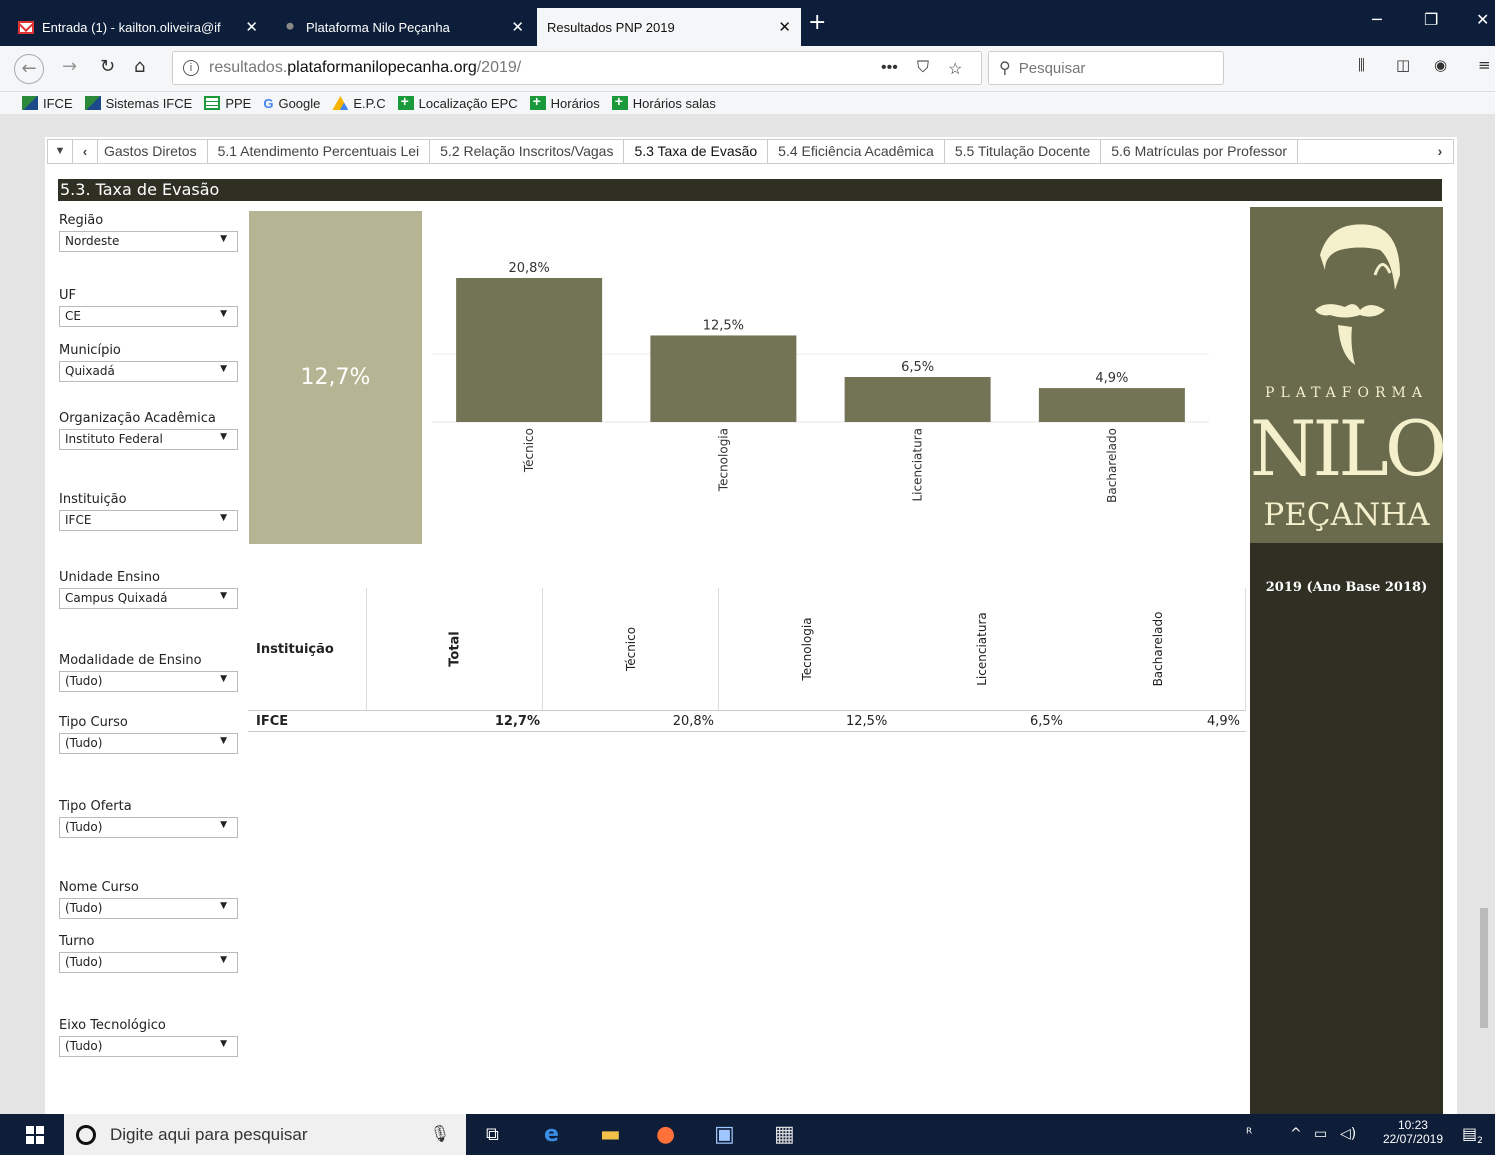 This screenshot has height=1155, width=1495. What do you see at coordinates (1249, 1134) in the screenshot?
I see `people-icon: ᴿ` at bounding box center [1249, 1134].